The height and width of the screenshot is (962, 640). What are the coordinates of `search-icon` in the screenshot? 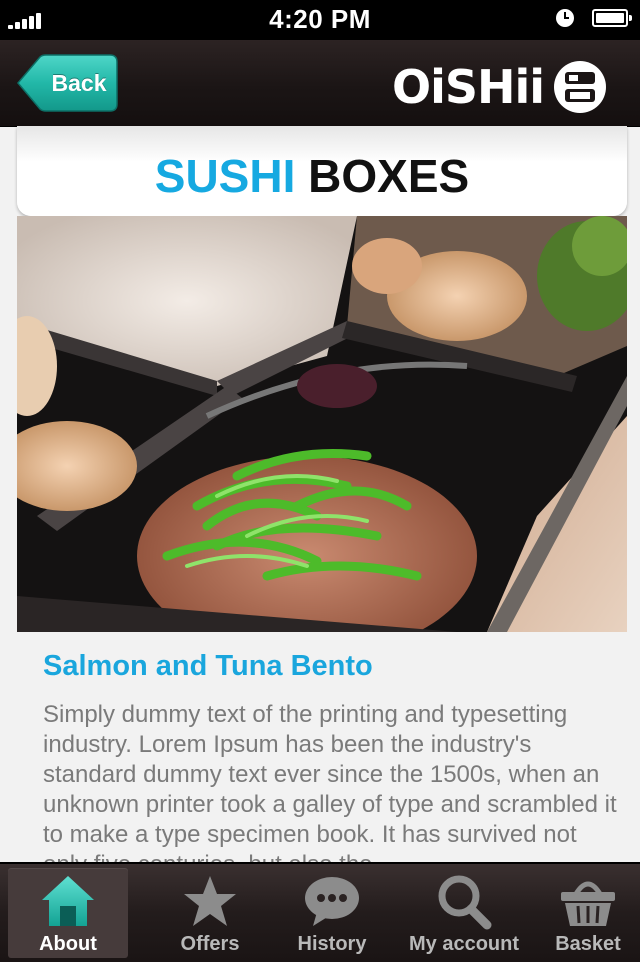 It's located at (465, 902).